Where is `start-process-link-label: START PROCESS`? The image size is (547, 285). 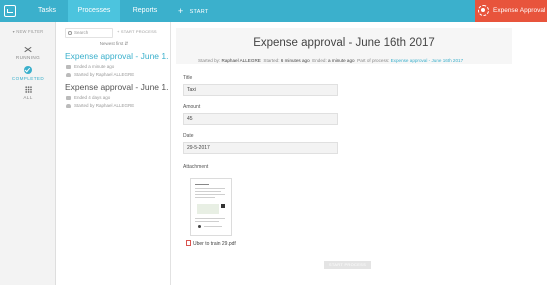
start-process-link-label: START PROCESS is located at coordinates (138, 31).